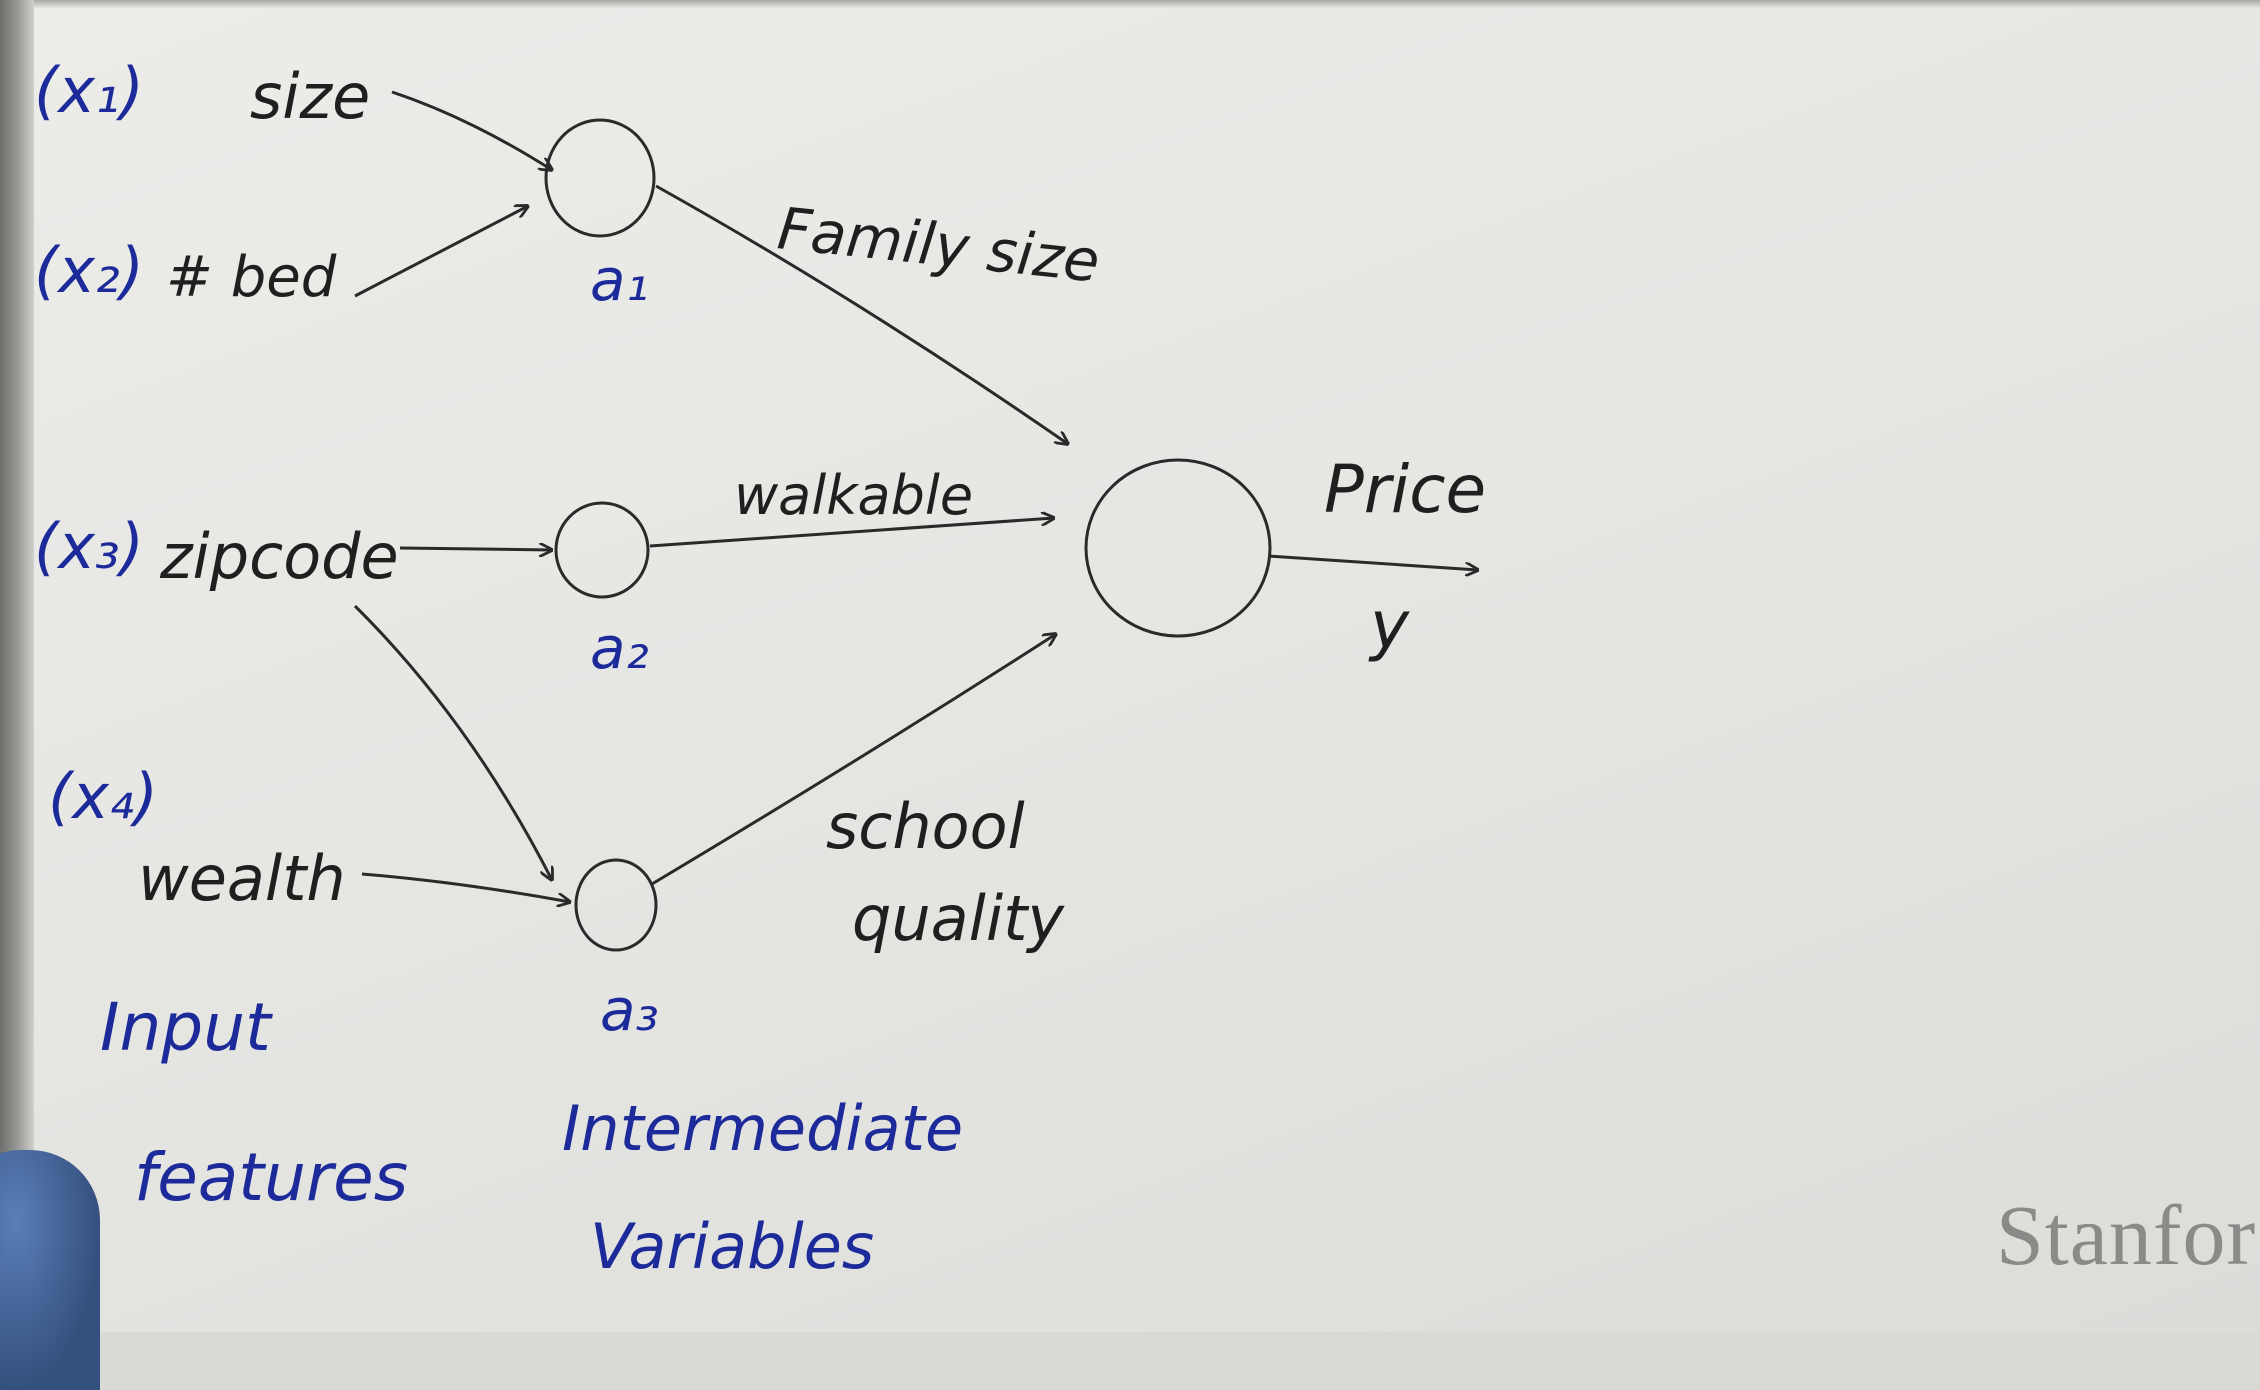 The height and width of the screenshot is (1390, 2260). Describe the element at coordinates (89, 90) in the screenshot. I see `input-var-x1: (x₁)` at that location.